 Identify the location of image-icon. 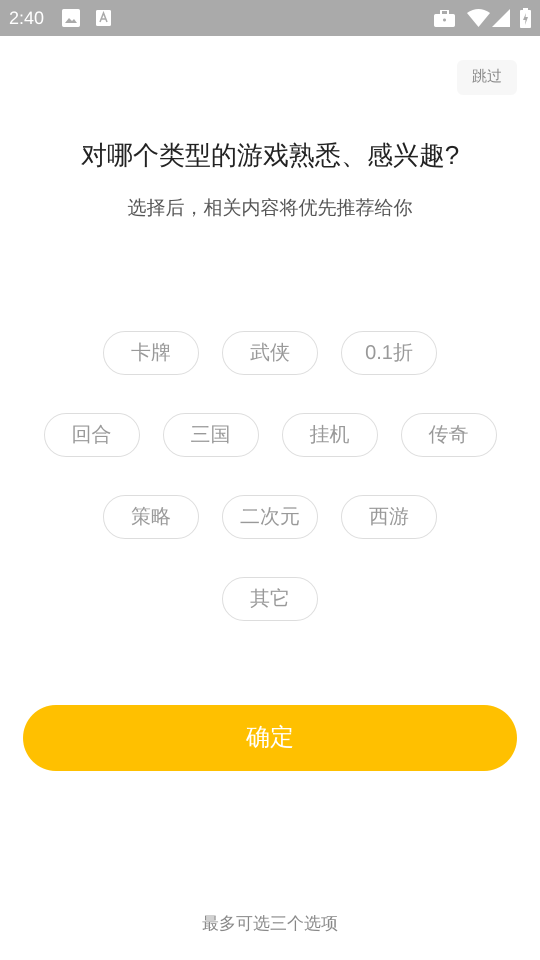
(71, 18).